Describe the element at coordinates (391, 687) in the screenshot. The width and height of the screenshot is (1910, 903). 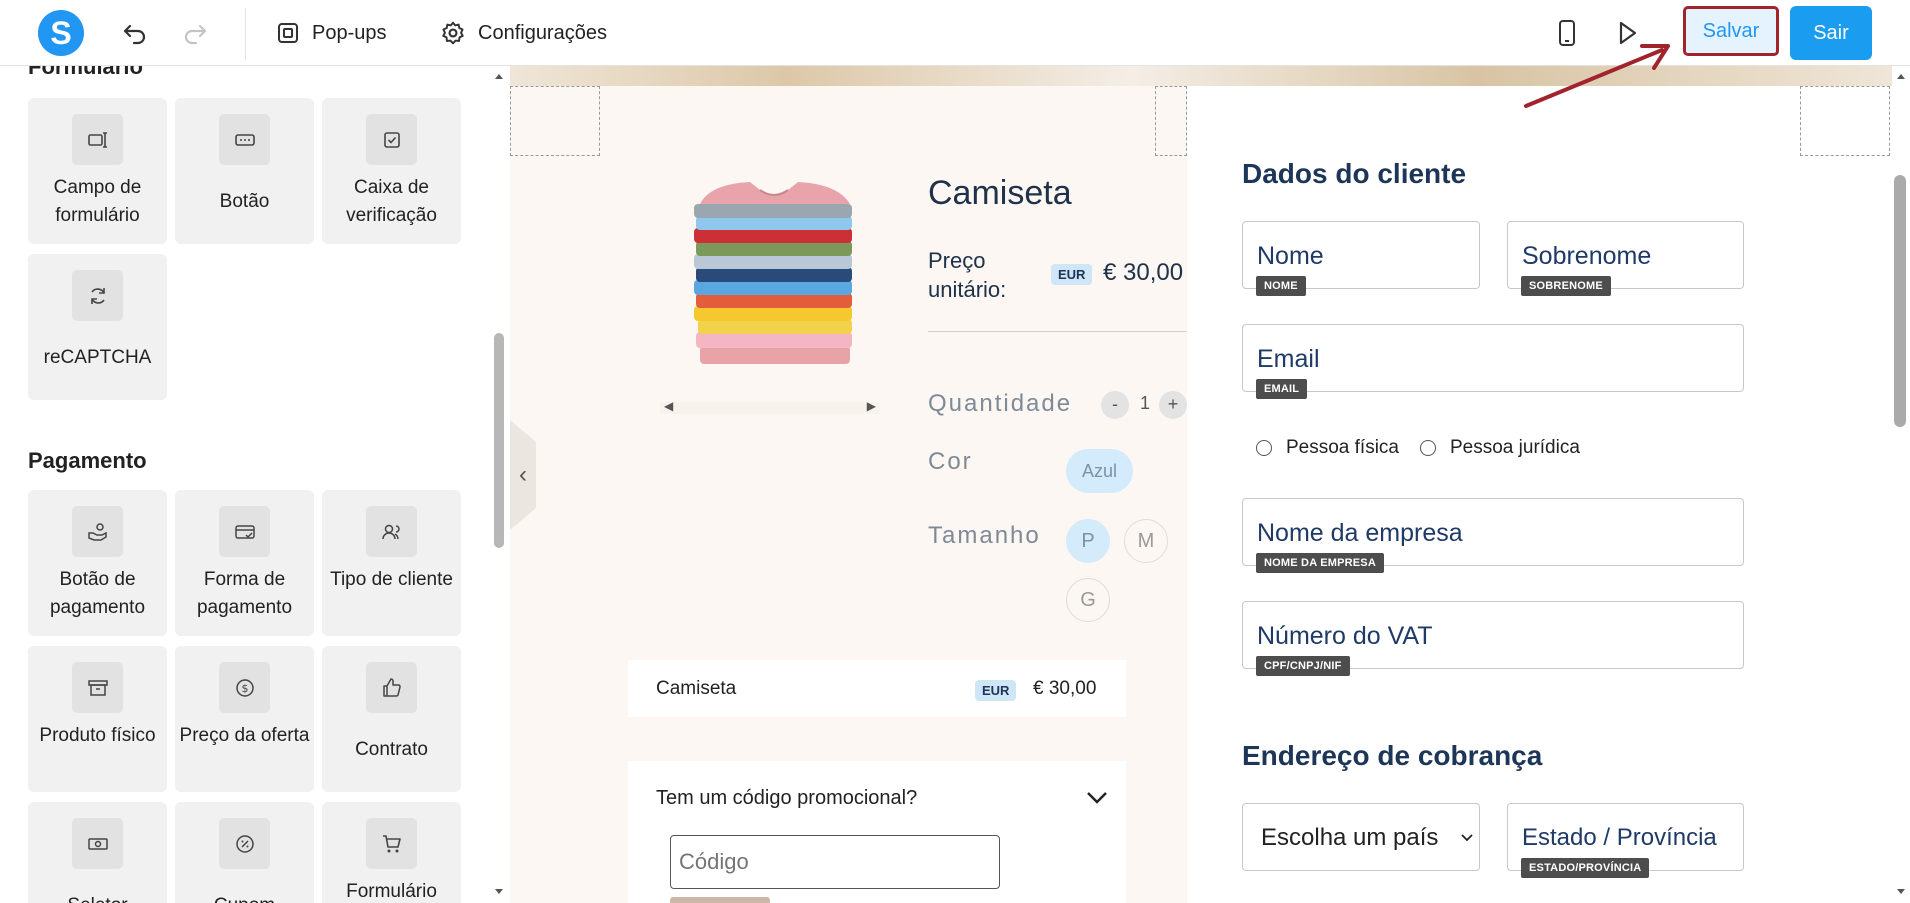
I see `thumbs-up-icon` at that location.